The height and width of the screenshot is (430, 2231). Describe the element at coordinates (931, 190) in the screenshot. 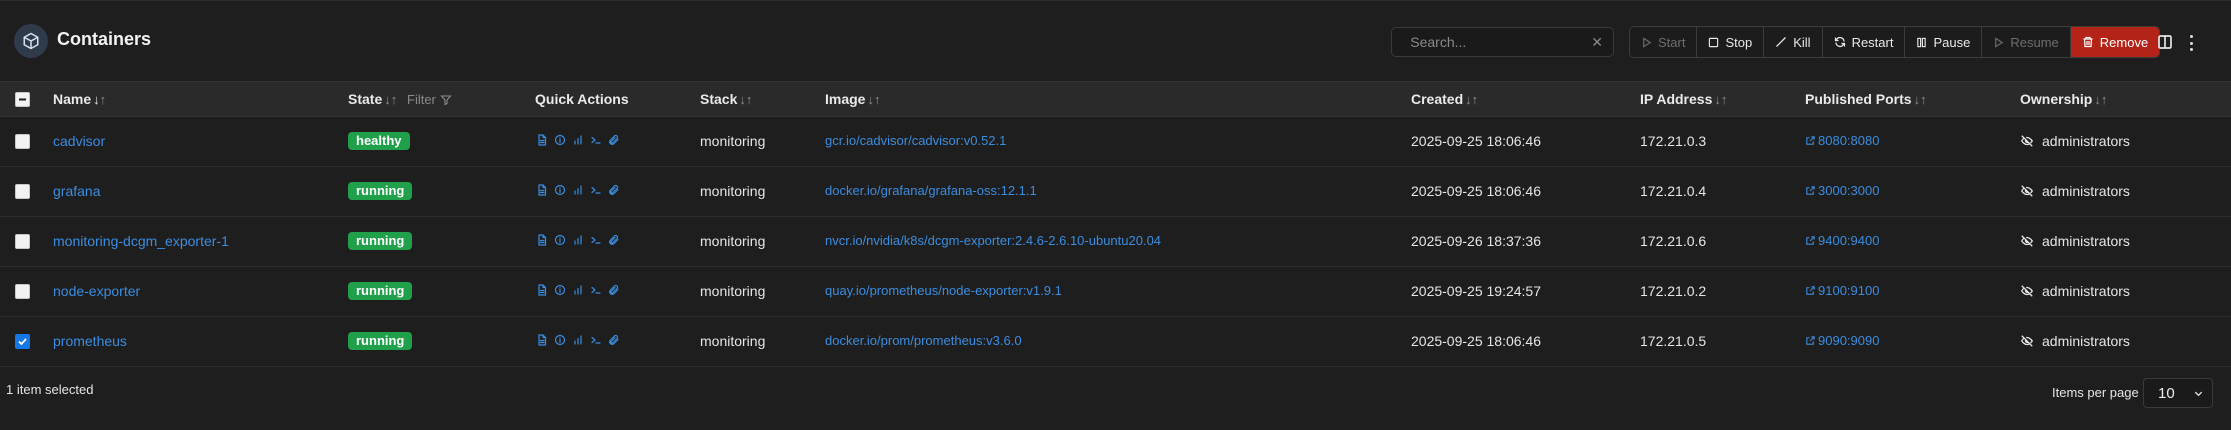

I see `image-link: docker.io/grafana/grafana-oss:12.1.1` at that location.